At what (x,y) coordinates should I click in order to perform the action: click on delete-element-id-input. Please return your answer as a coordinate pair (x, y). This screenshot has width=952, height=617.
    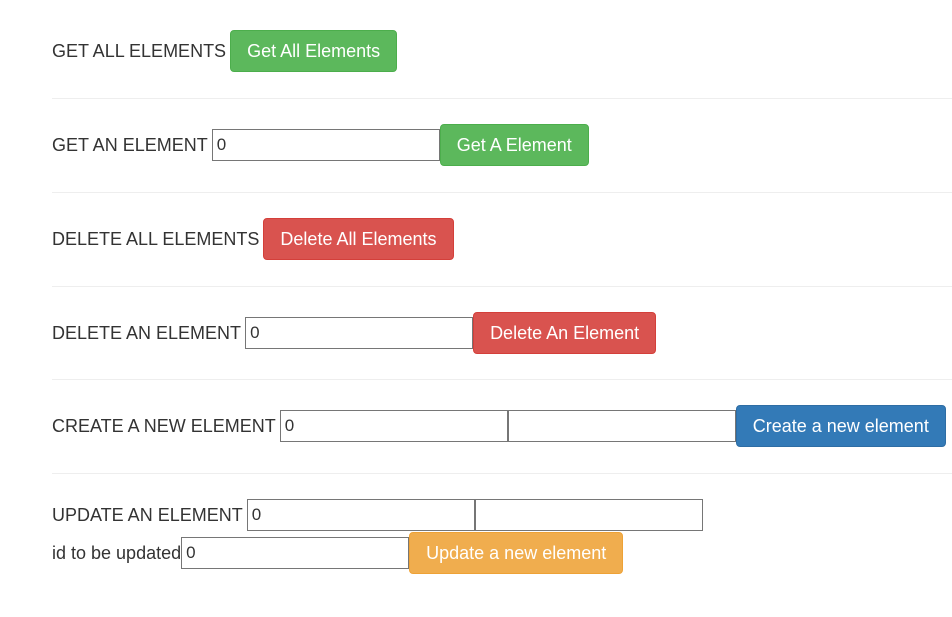
    Looking at the image, I should click on (359, 333).